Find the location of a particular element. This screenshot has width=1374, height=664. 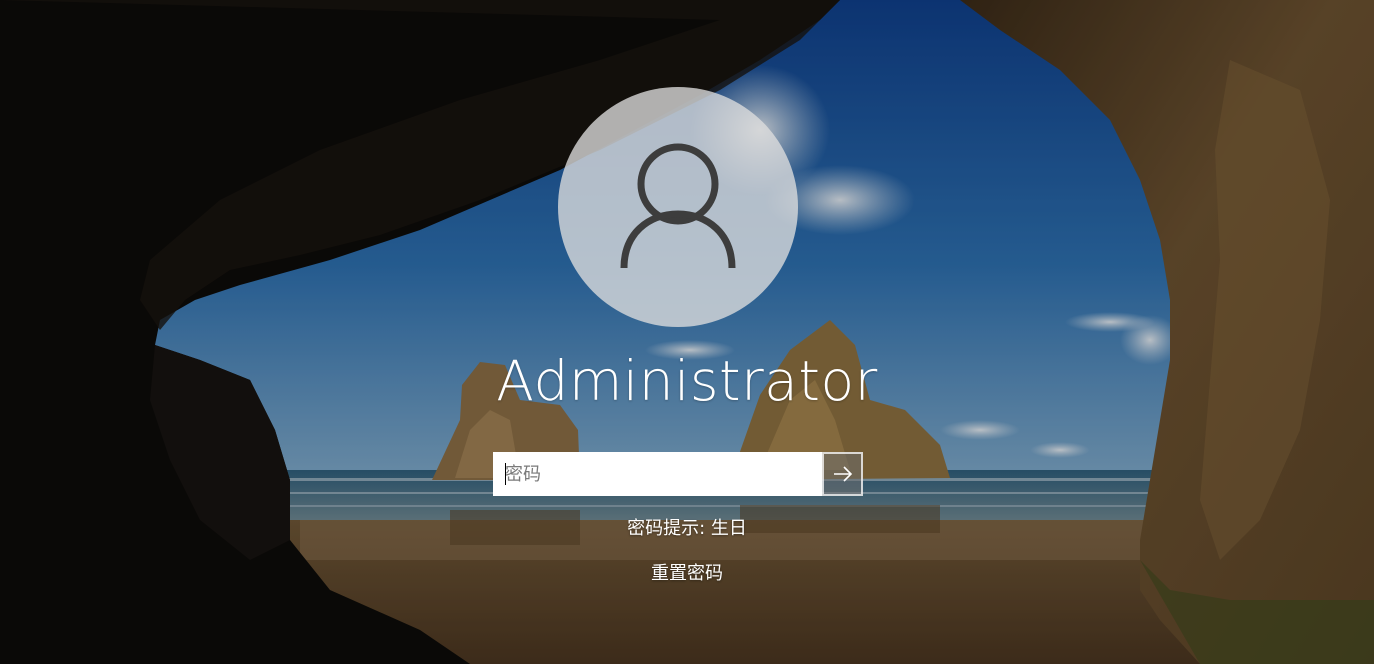

password-hint: 密码提示: 生日 is located at coordinates (687, 528).